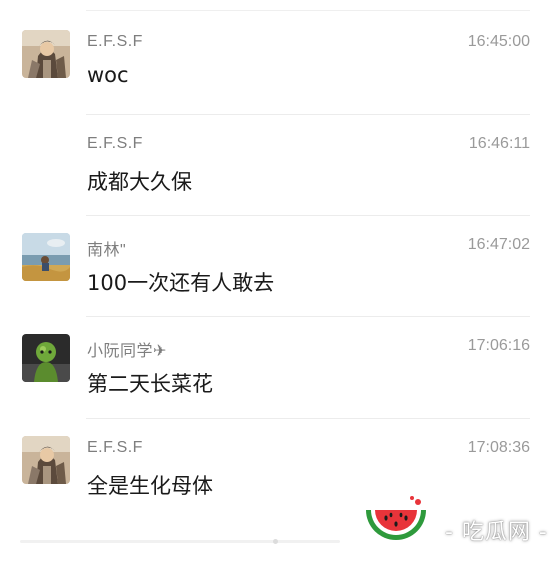  Describe the element at coordinates (180, 282) in the screenshot. I see `message-text: 100一次还有人敢去` at that location.